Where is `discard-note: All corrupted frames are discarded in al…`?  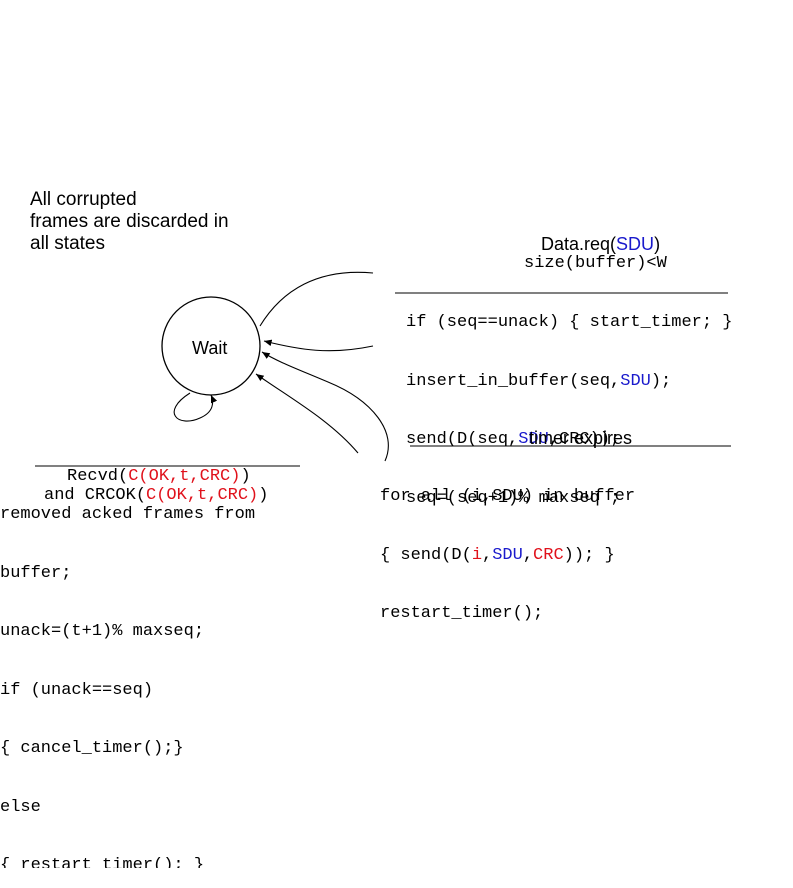
discard-note: All corrupted frames are discarded in al… is located at coordinates (129, 222).